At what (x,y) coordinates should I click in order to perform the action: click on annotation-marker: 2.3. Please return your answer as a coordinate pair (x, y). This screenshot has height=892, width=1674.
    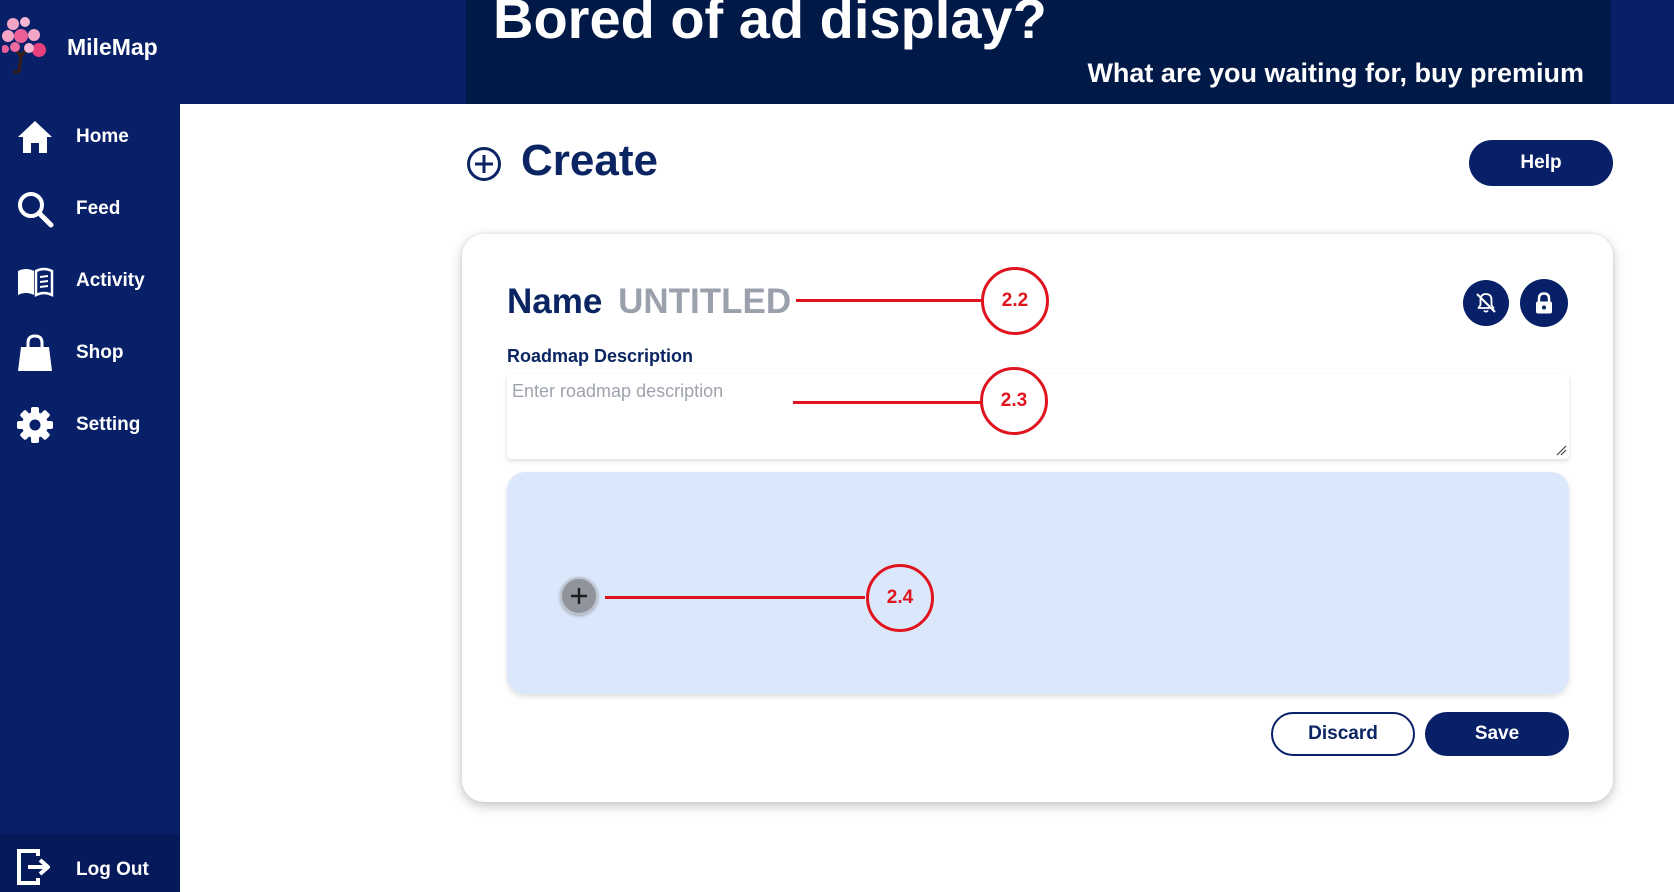
    Looking at the image, I should click on (1014, 401).